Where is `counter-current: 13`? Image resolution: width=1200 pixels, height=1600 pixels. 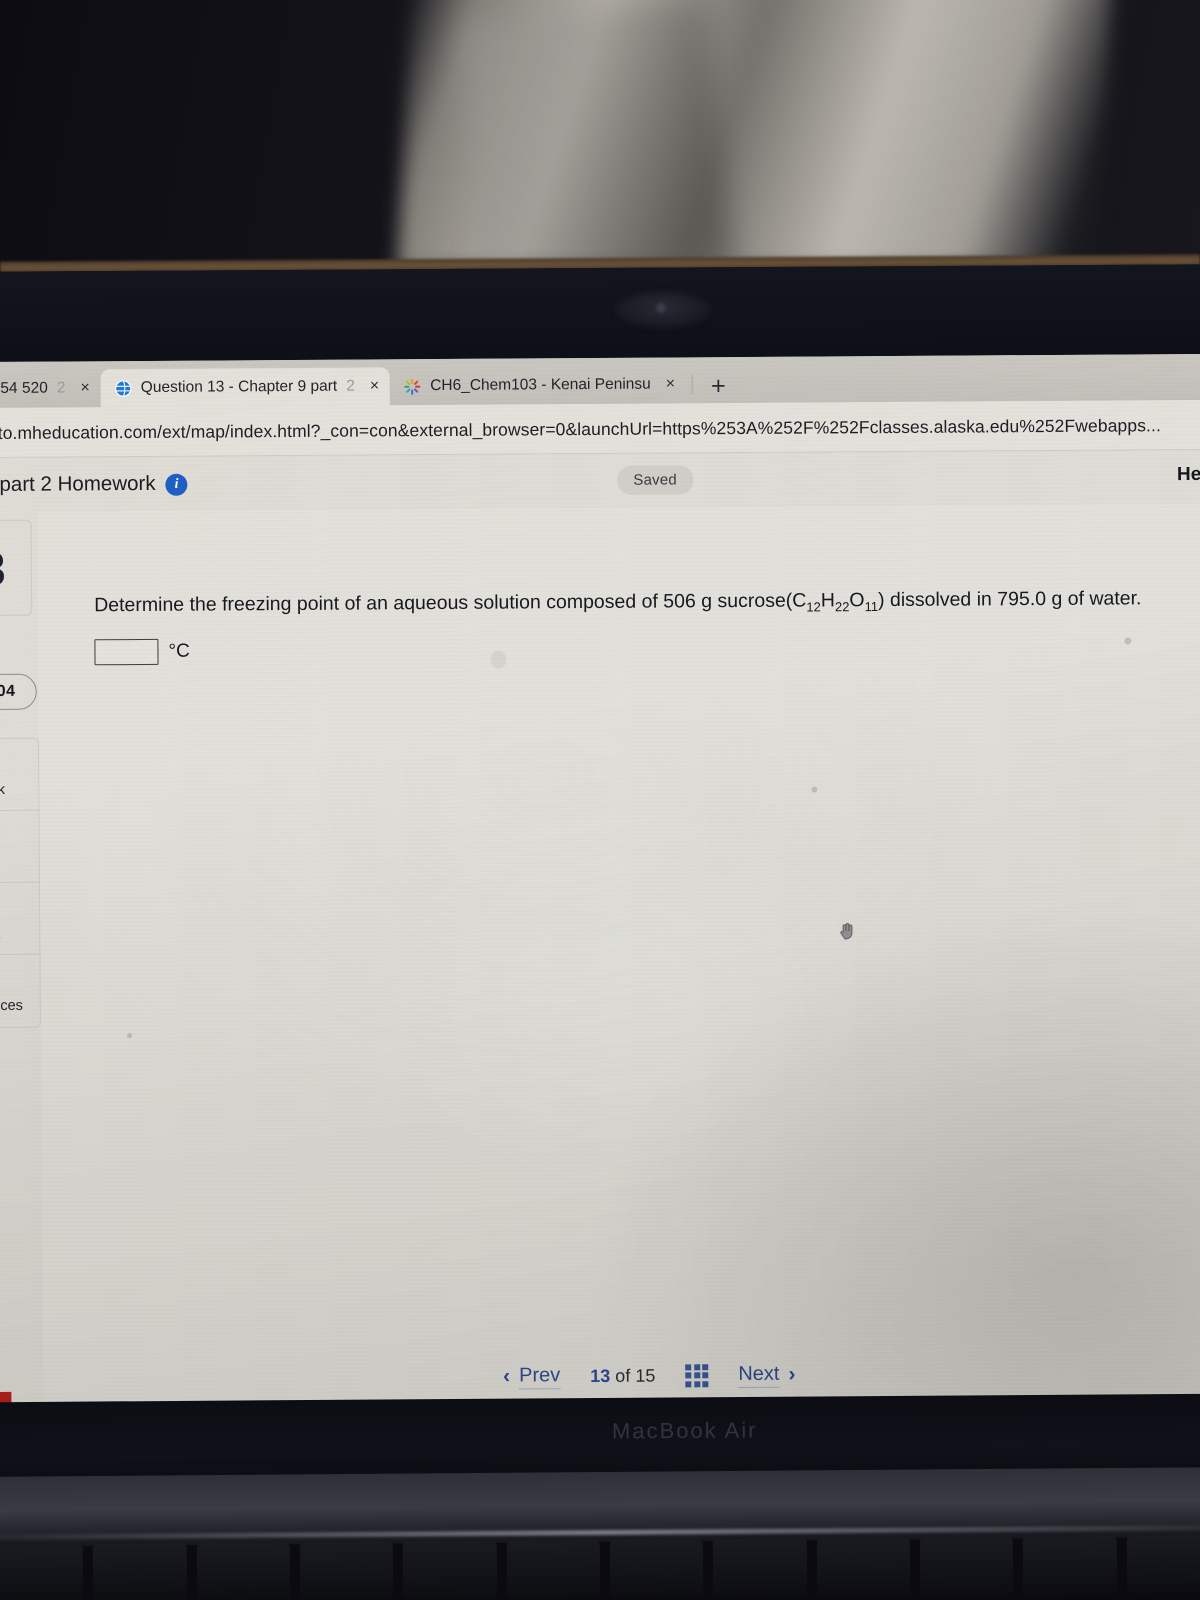
counter-current: 13 is located at coordinates (600, 1375).